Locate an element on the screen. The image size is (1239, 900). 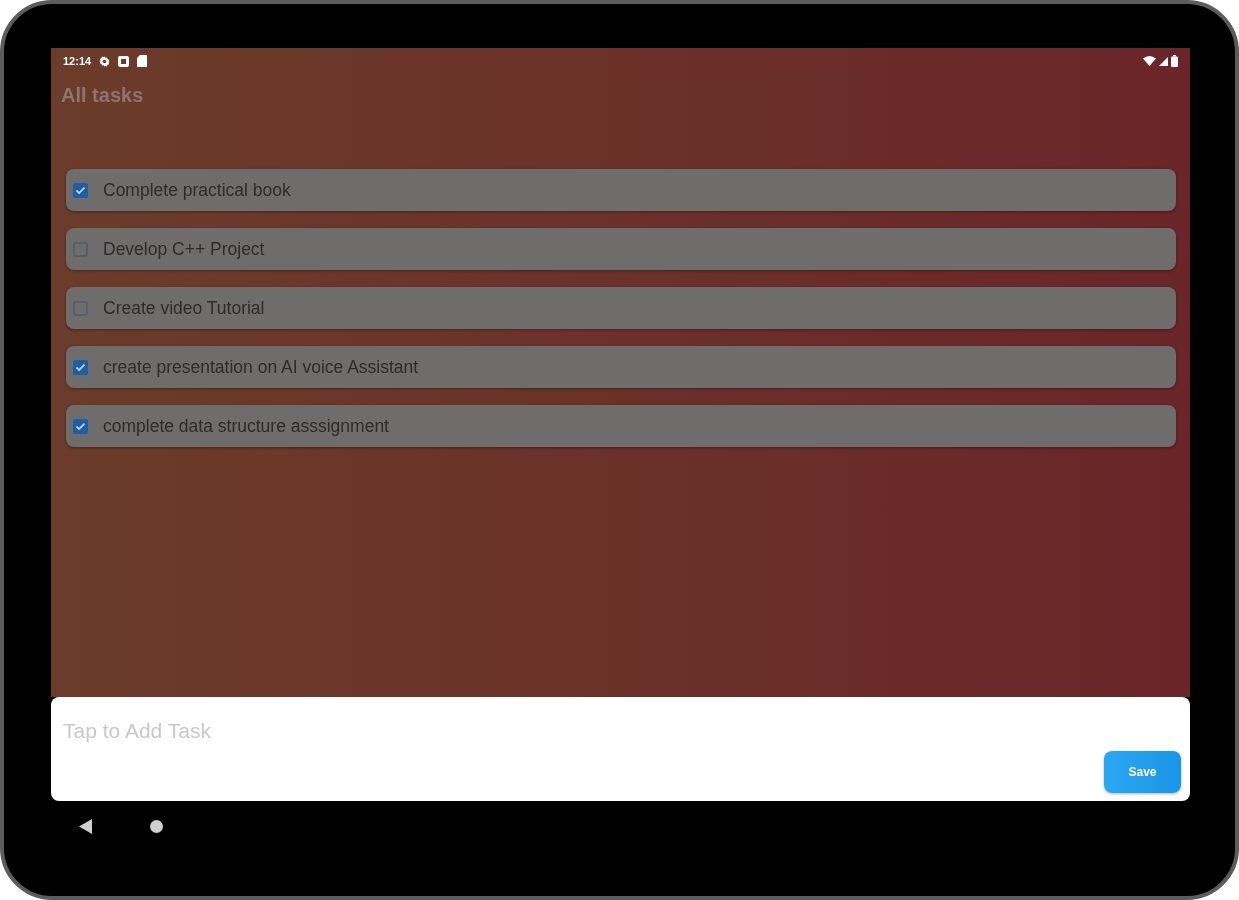
save-button: Save is located at coordinates (1142, 772).